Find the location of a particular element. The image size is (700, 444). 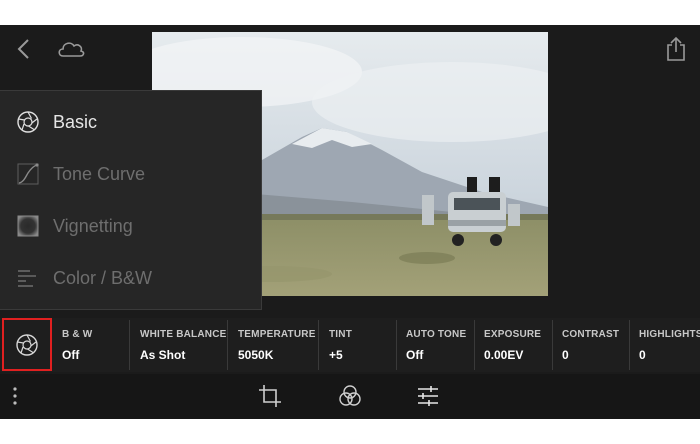

share-button is located at coordinates (676, 49).